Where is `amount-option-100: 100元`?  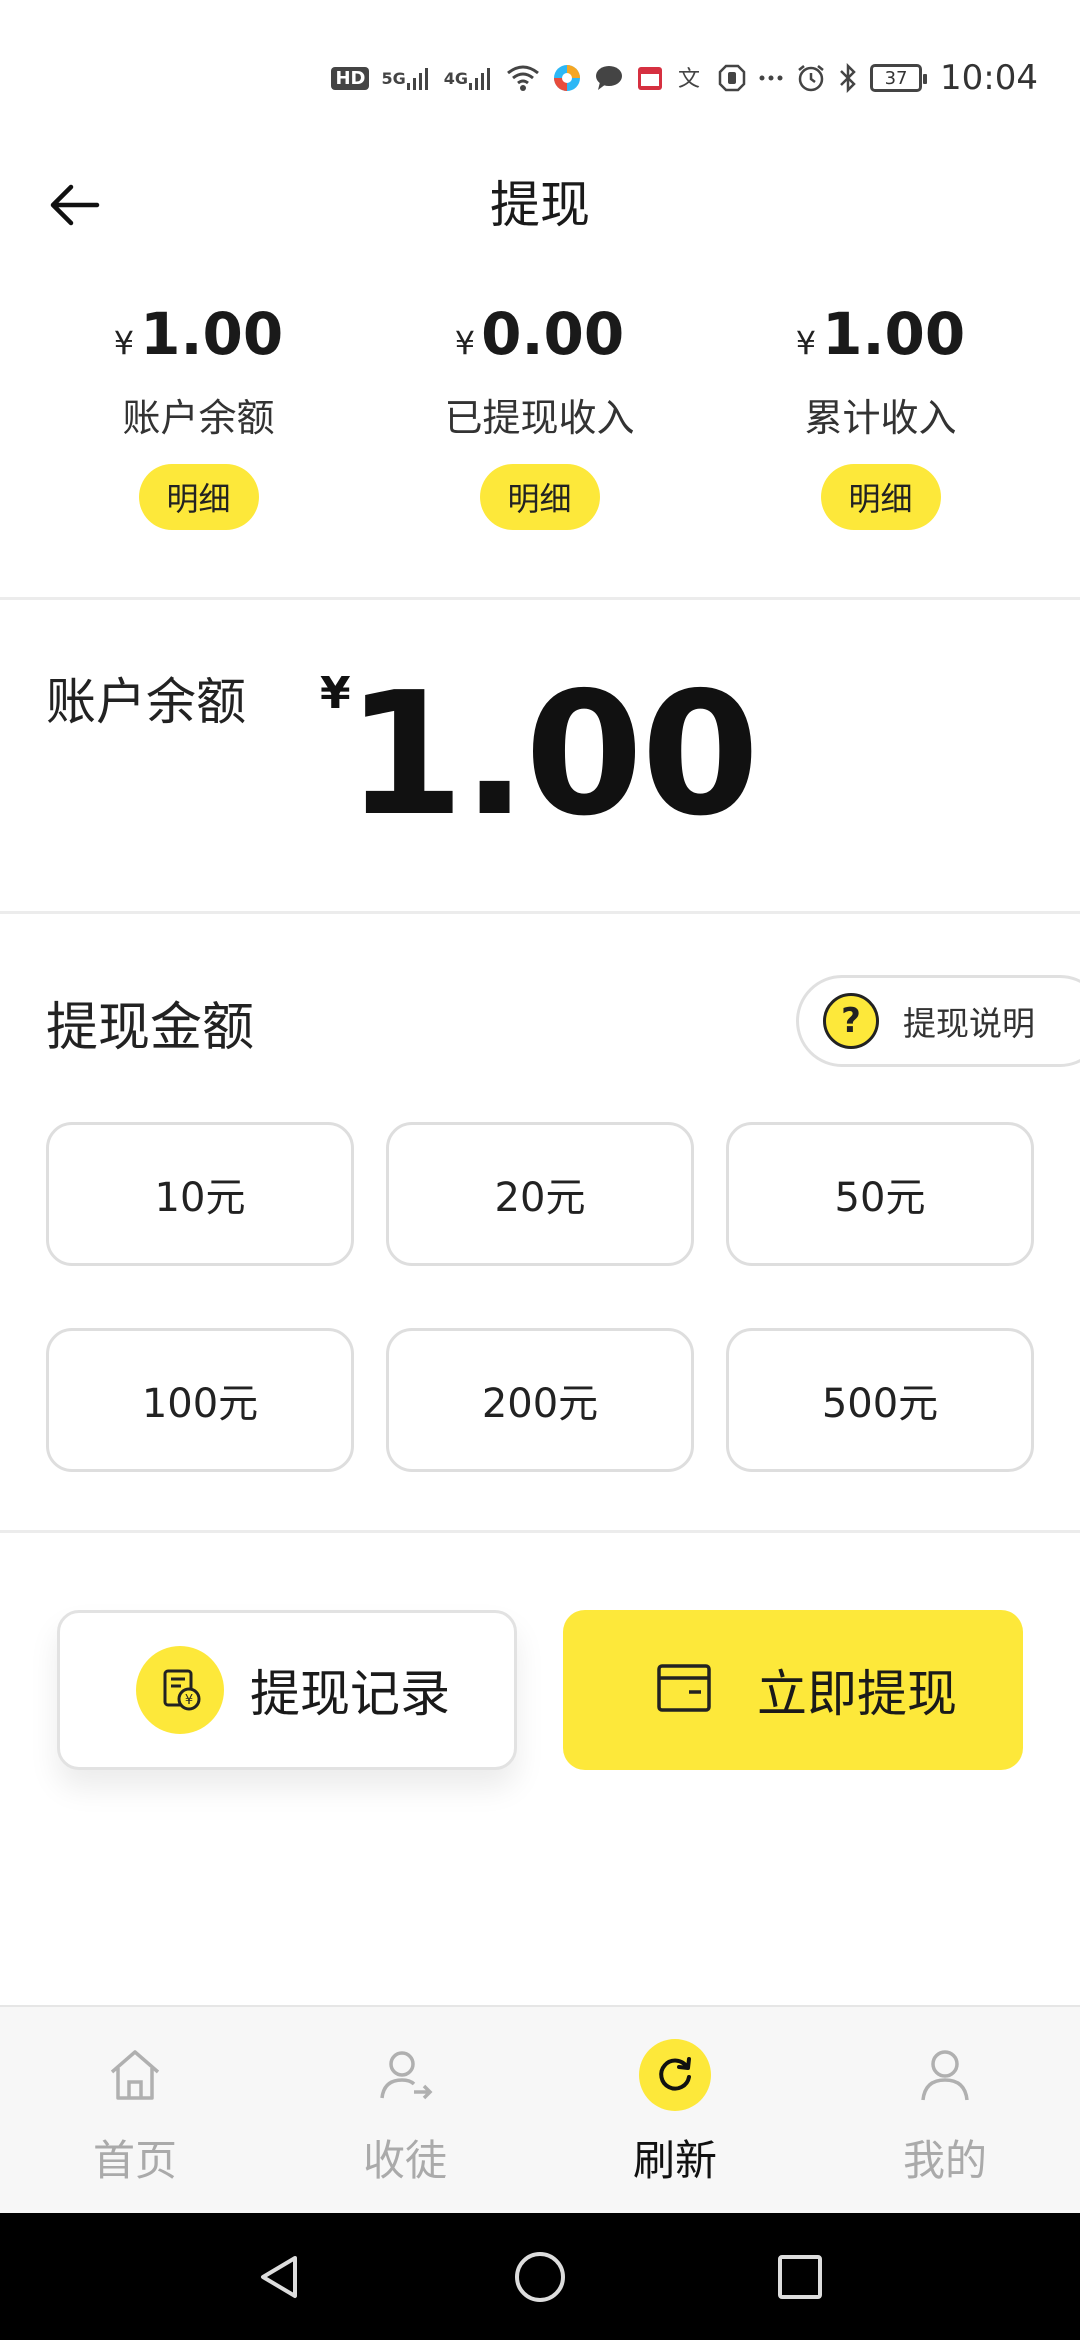
amount-option-100: 100元 is located at coordinates (200, 1400).